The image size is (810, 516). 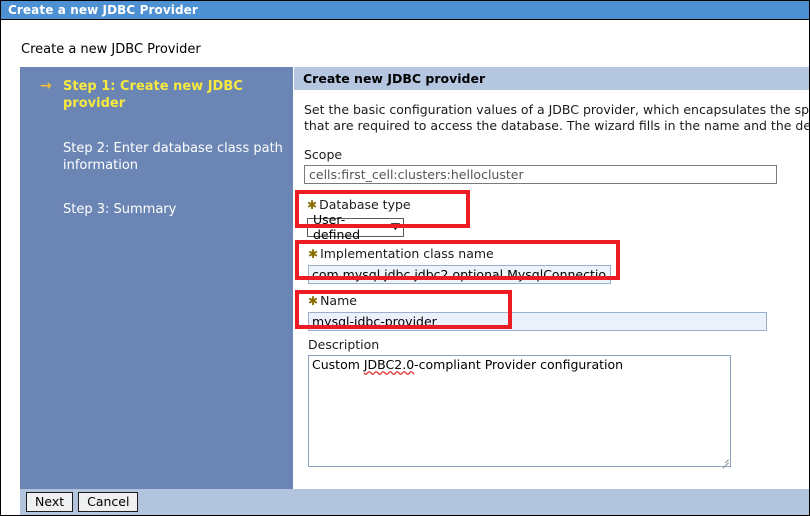 I want to click on name-field-group: ✱ Name, so click(x=537, y=312).